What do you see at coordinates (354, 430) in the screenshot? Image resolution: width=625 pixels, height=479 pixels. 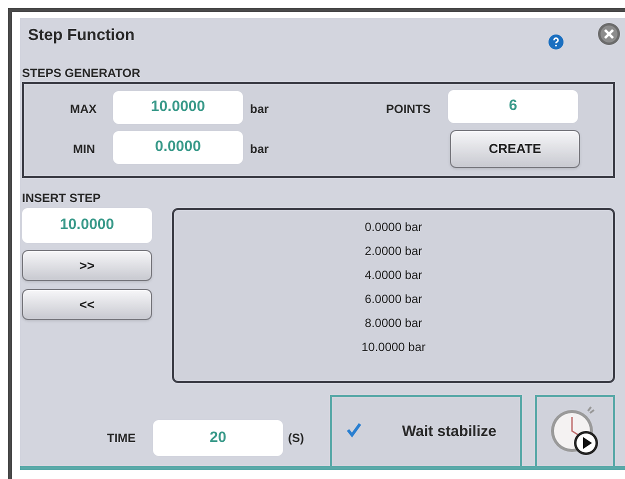 I see `checkmark-icon` at bounding box center [354, 430].